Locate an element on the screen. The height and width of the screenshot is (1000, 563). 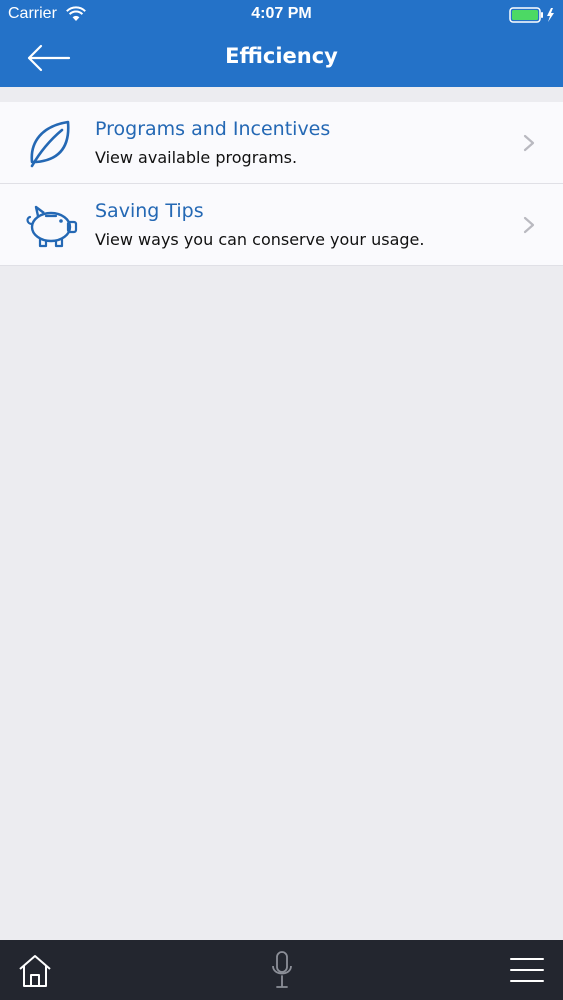
tab-bar is located at coordinates (281, 970).